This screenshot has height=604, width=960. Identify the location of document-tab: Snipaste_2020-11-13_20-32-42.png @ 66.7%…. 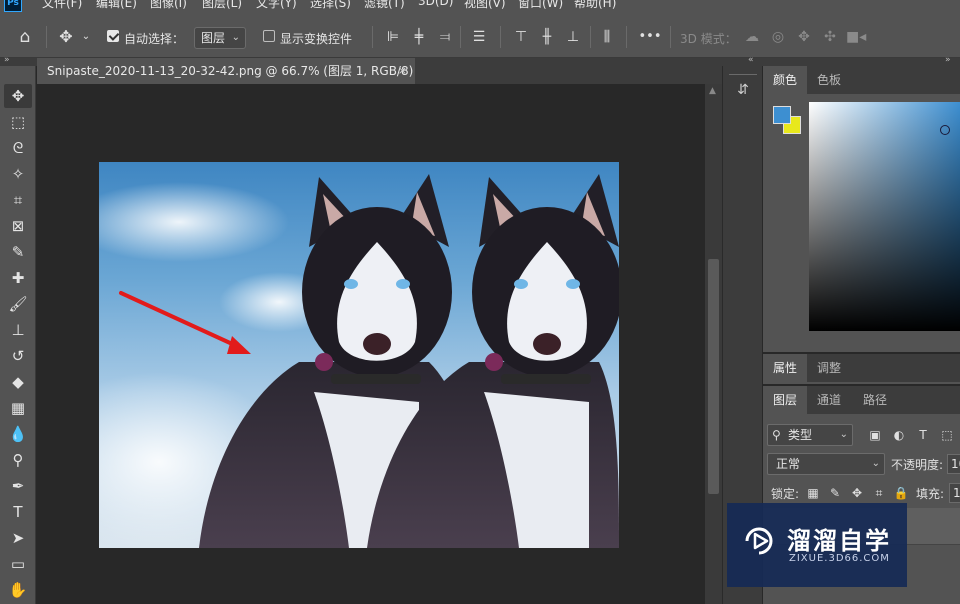
(226, 71).